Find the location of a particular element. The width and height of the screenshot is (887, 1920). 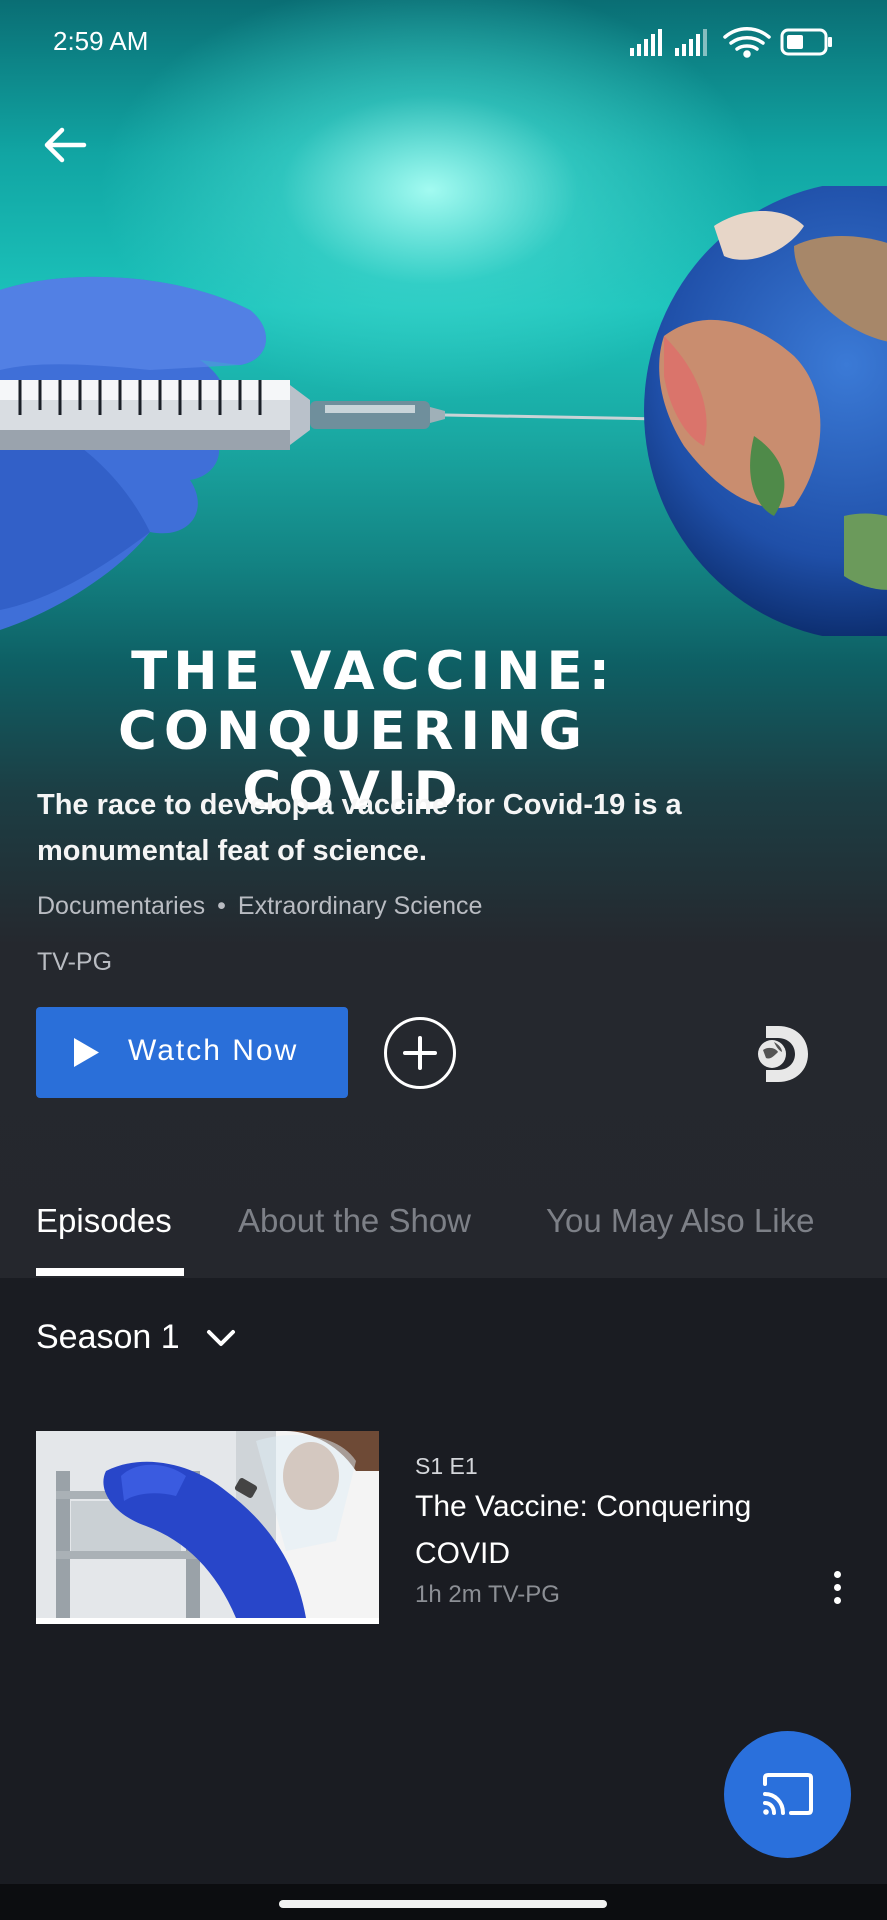

gloved-hand-artwork is located at coordinates (133, 453).